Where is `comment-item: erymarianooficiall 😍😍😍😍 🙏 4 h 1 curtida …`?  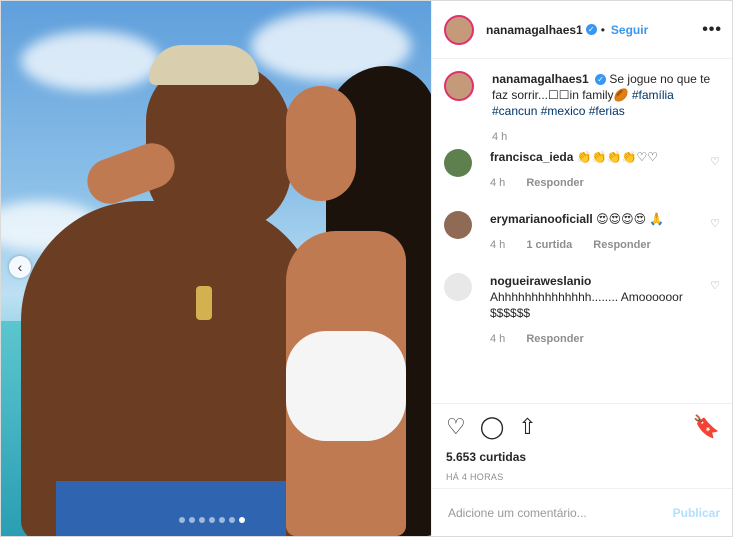
comment-item: erymarianooficiall 😍😍😍😍 🙏 4 h 1 curtida … is located at coordinates (582, 232).